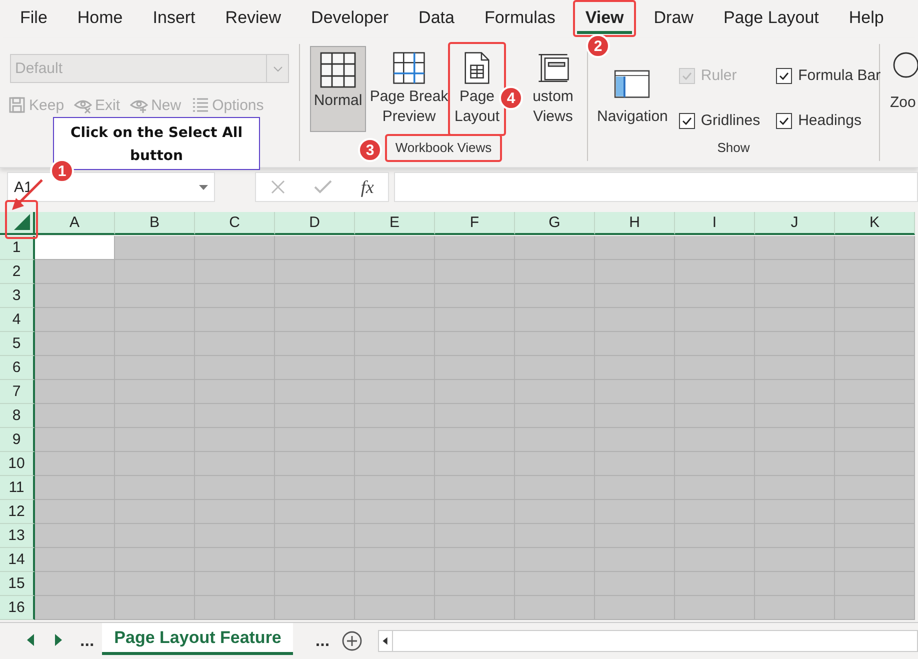 This screenshot has width=918, height=659. Describe the element at coordinates (174, 18) in the screenshot. I see `ribbon-tab: Insert` at that location.